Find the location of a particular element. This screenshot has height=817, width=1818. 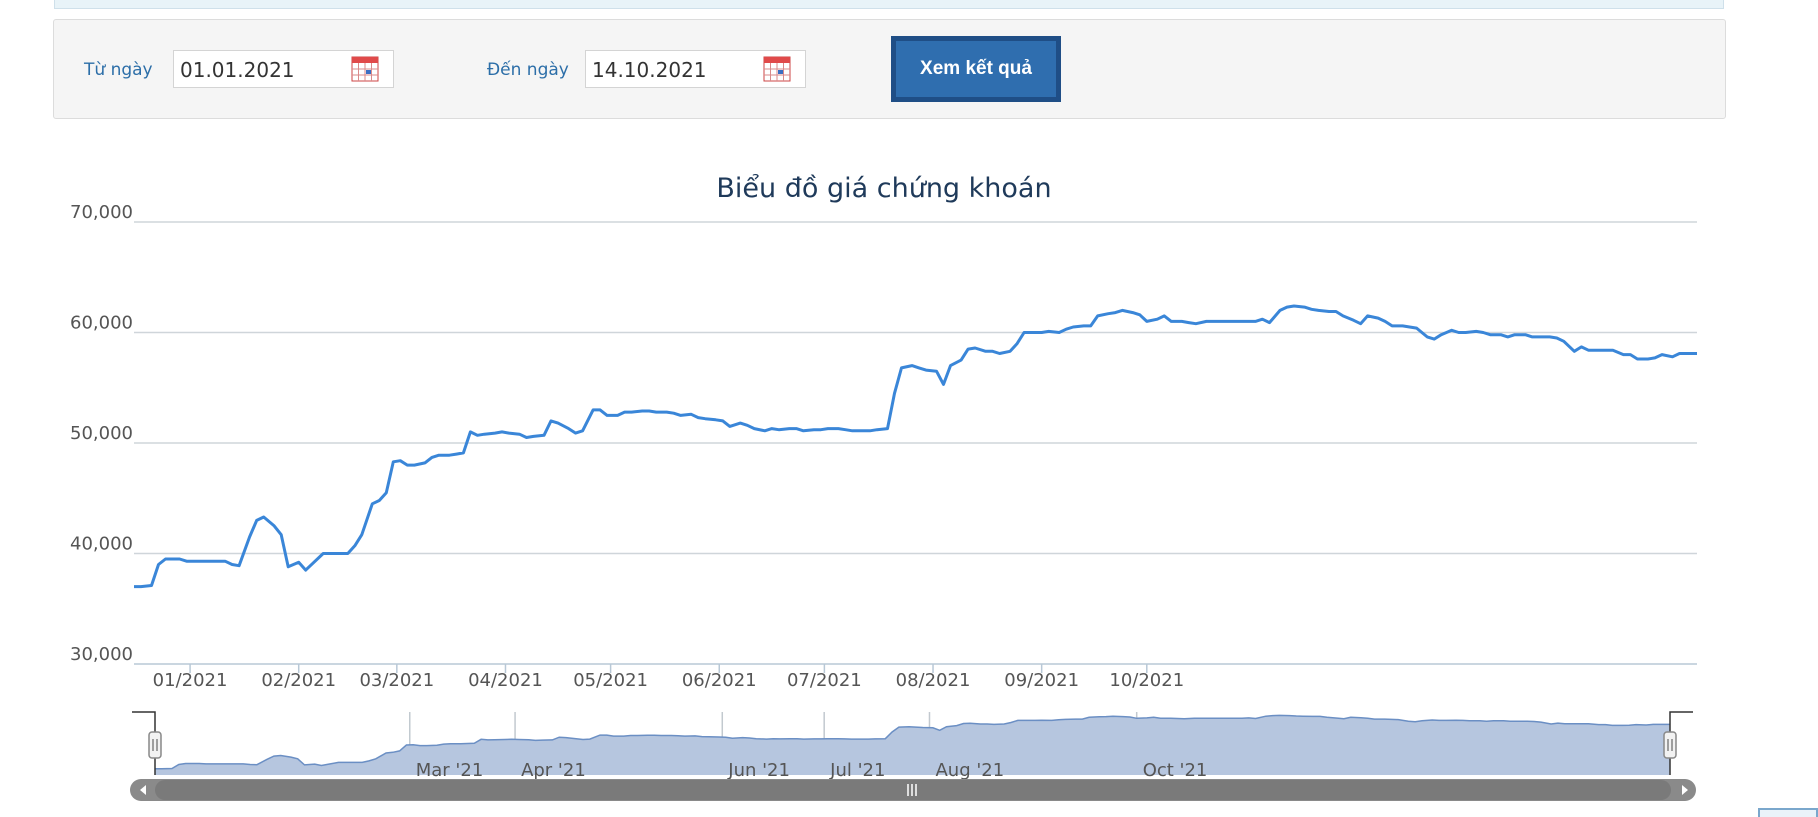

x-tick-label: 06/2021 is located at coordinates (719, 680).